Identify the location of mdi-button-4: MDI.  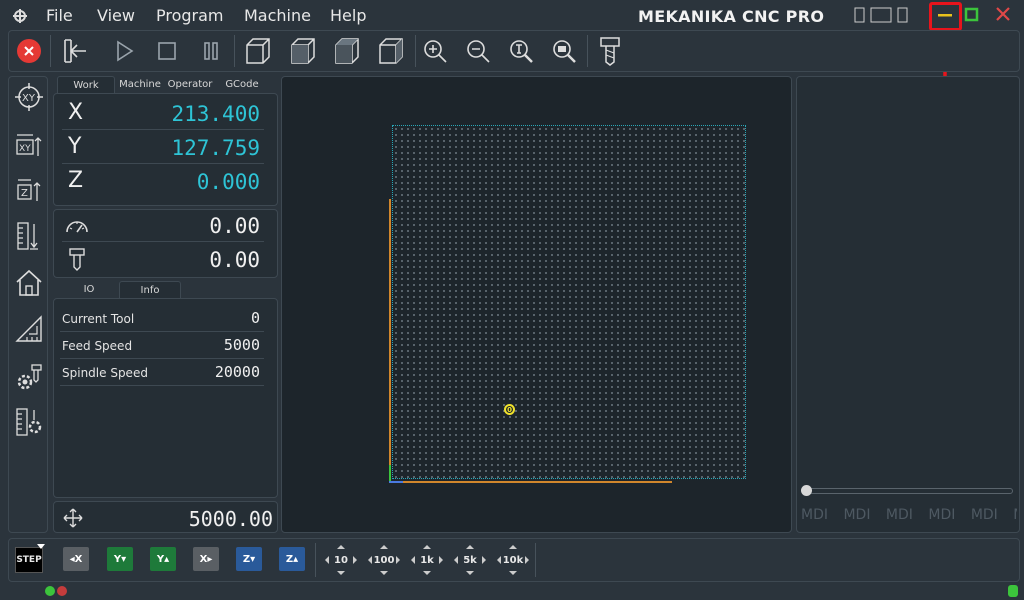
(941, 515).